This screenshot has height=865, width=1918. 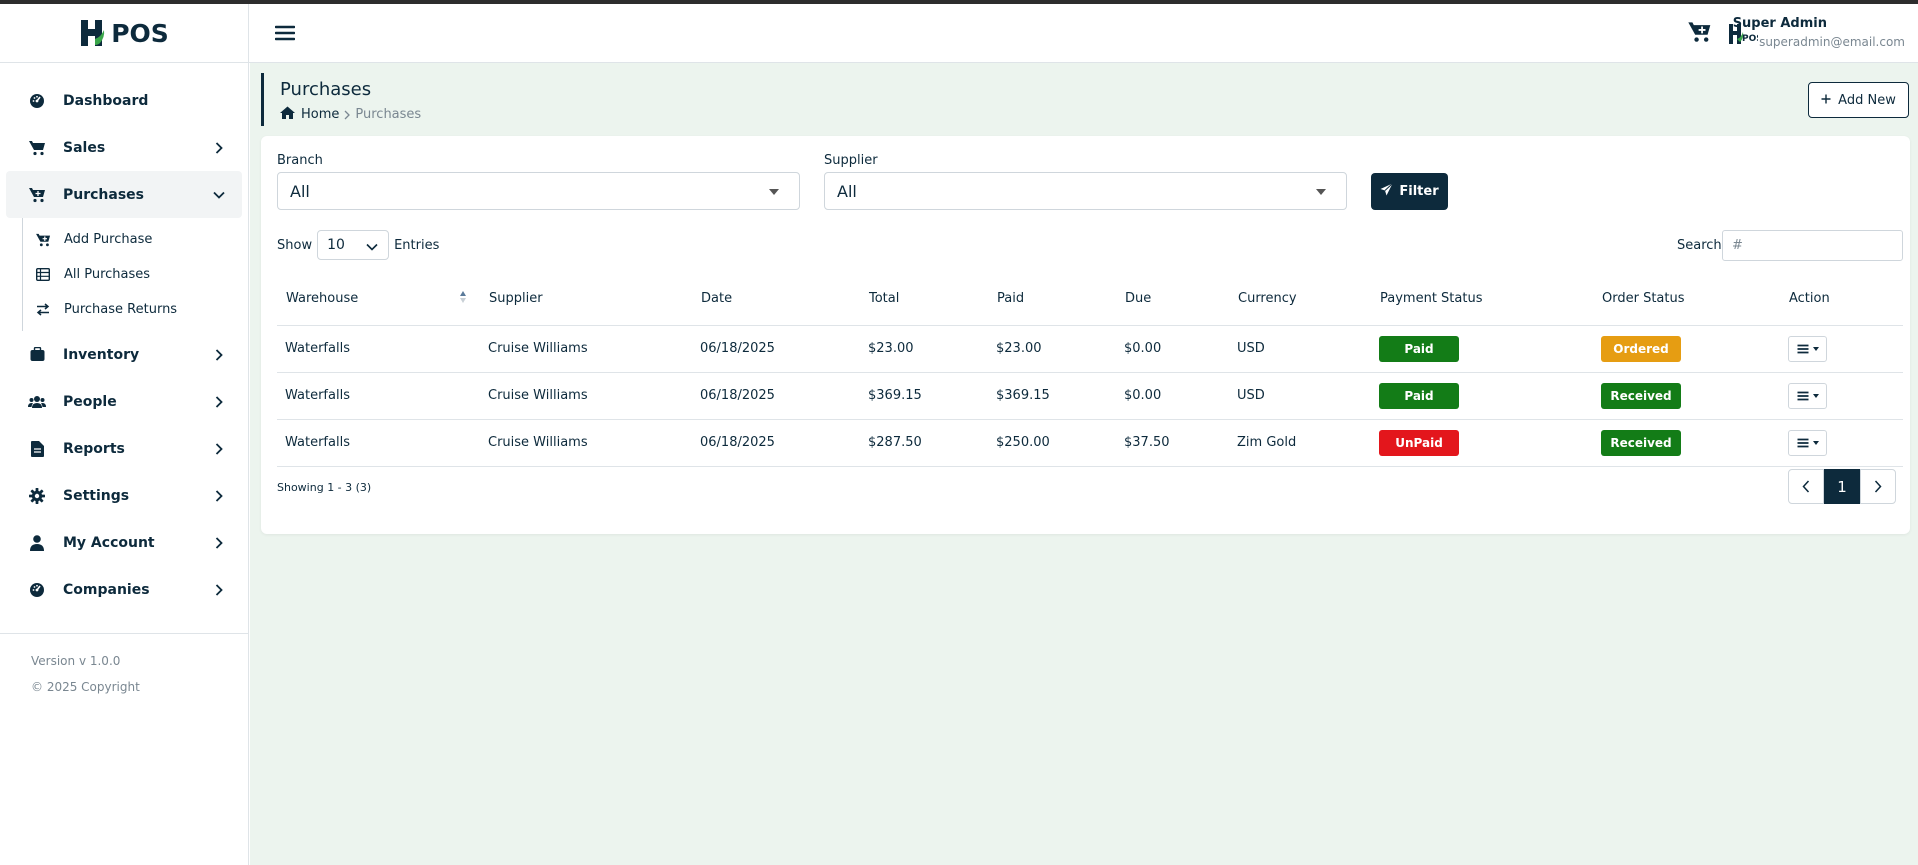 What do you see at coordinates (1138, 299) in the screenshot?
I see `column-header-label: Due` at bounding box center [1138, 299].